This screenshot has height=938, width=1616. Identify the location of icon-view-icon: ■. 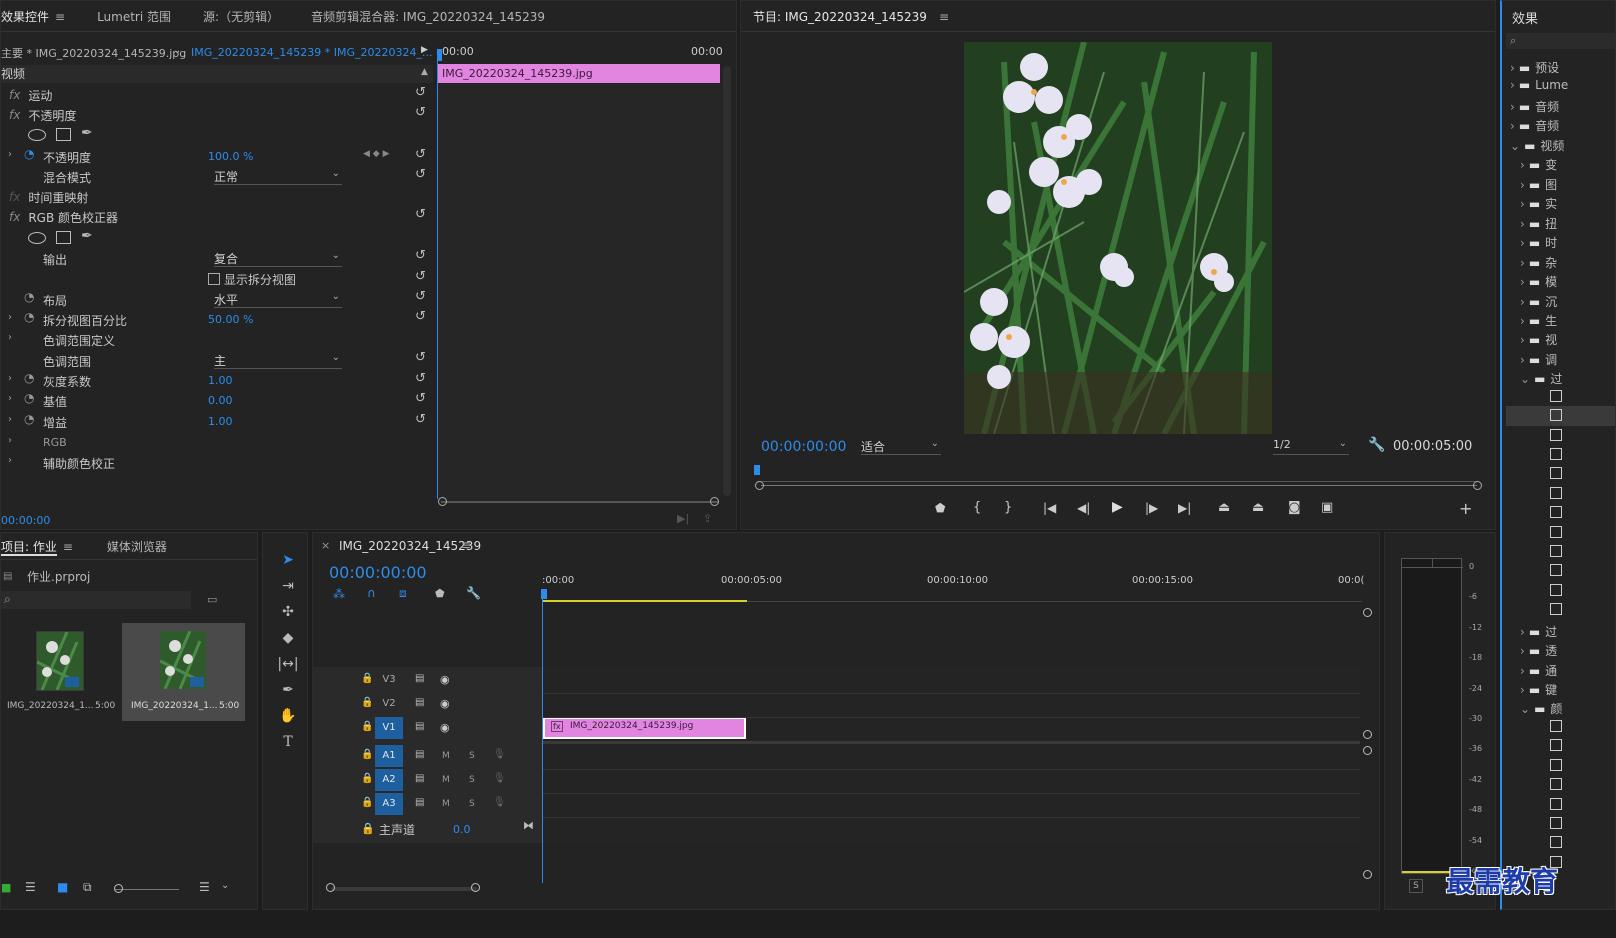
(62, 887).